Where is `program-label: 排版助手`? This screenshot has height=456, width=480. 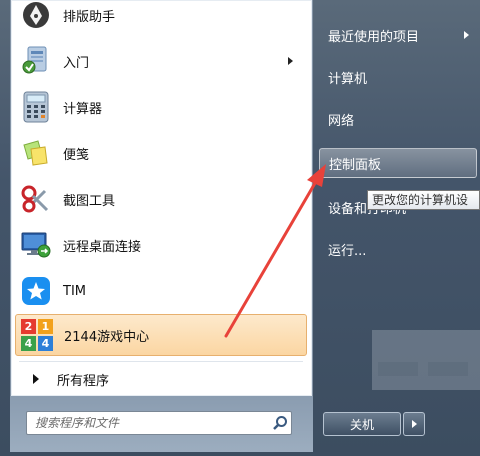
program-label: 排版助手 is located at coordinates (89, 17).